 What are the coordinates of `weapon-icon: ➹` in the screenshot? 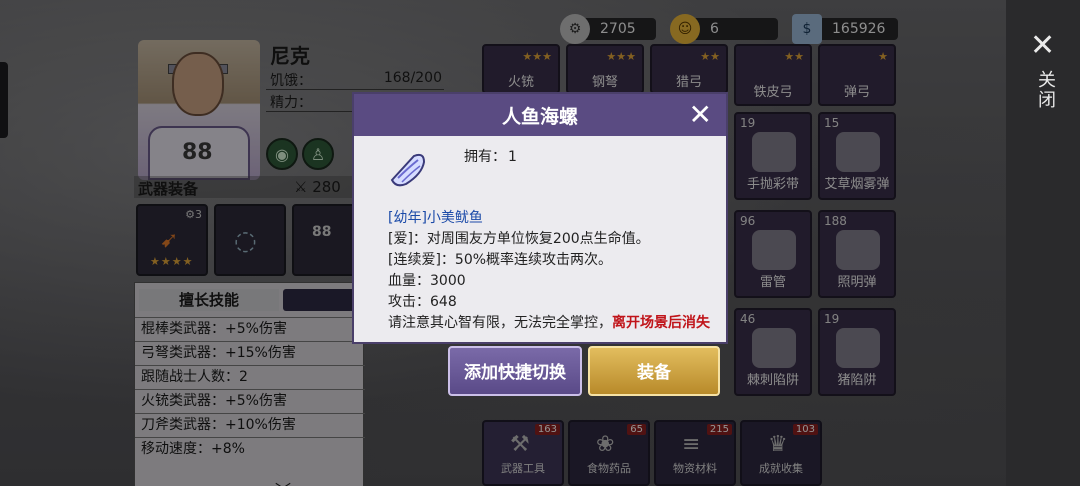 It's located at (169, 240).